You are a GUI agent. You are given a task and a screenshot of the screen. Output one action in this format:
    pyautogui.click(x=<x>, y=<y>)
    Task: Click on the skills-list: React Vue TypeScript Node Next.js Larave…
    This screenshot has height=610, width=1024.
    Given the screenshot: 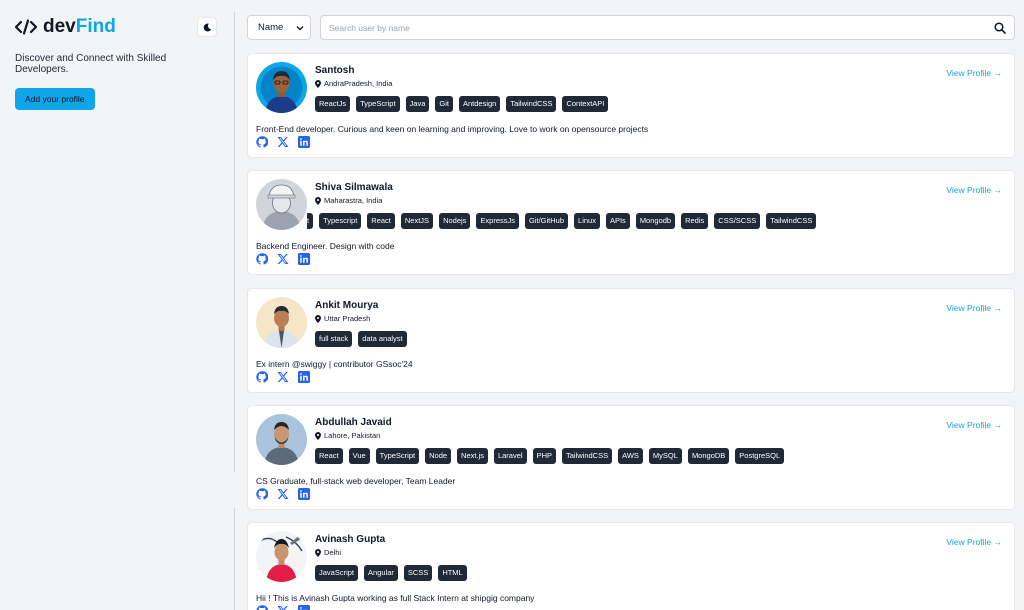 What is the action you would take?
    pyautogui.click(x=660, y=456)
    